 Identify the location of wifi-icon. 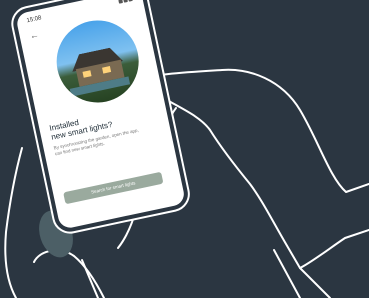
(125, 1).